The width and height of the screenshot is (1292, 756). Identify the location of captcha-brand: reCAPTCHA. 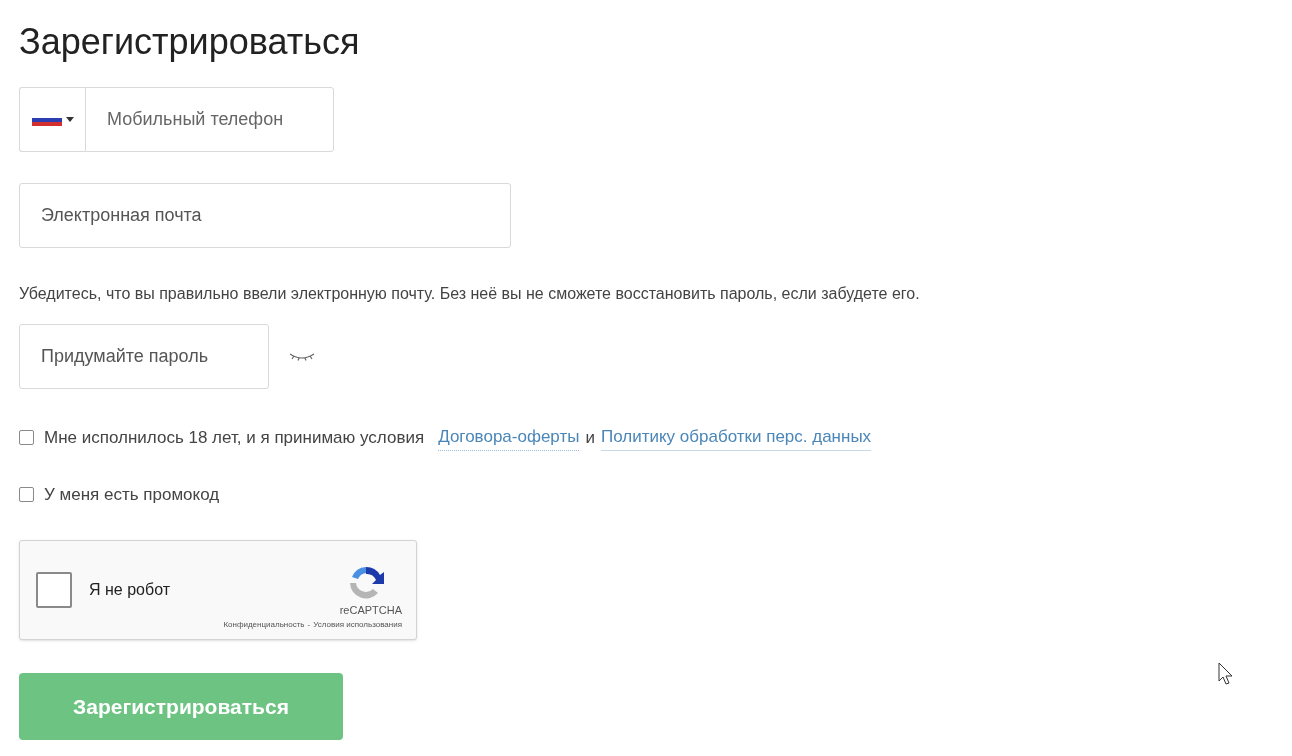
(370, 610).